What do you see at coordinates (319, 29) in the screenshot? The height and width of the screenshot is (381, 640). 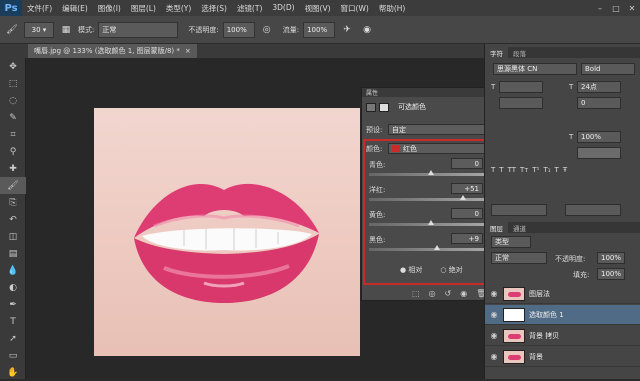 I see `flow-input: 100%` at bounding box center [319, 29].